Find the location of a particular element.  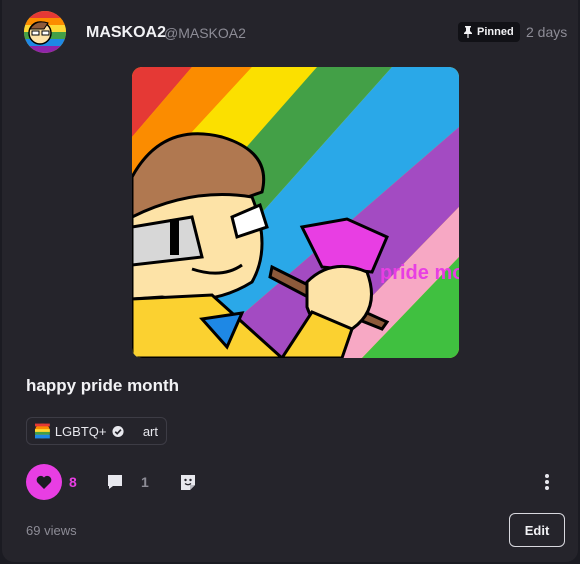

comment-button is located at coordinates (115, 482).